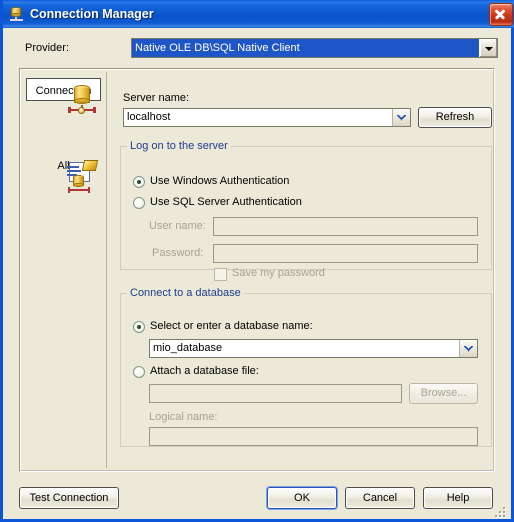 The height and width of the screenshot is (522, 514). I want to click on username-field, so click(345, 226).